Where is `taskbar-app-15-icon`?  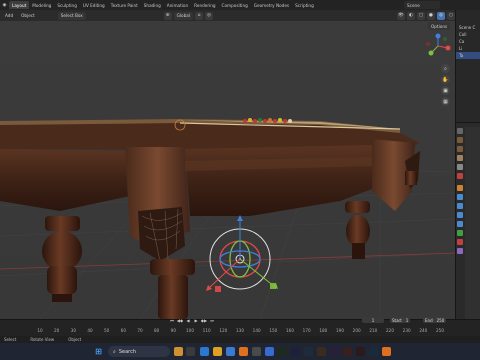 taskbar-app-15-icon is located at coordinates (360, 351).